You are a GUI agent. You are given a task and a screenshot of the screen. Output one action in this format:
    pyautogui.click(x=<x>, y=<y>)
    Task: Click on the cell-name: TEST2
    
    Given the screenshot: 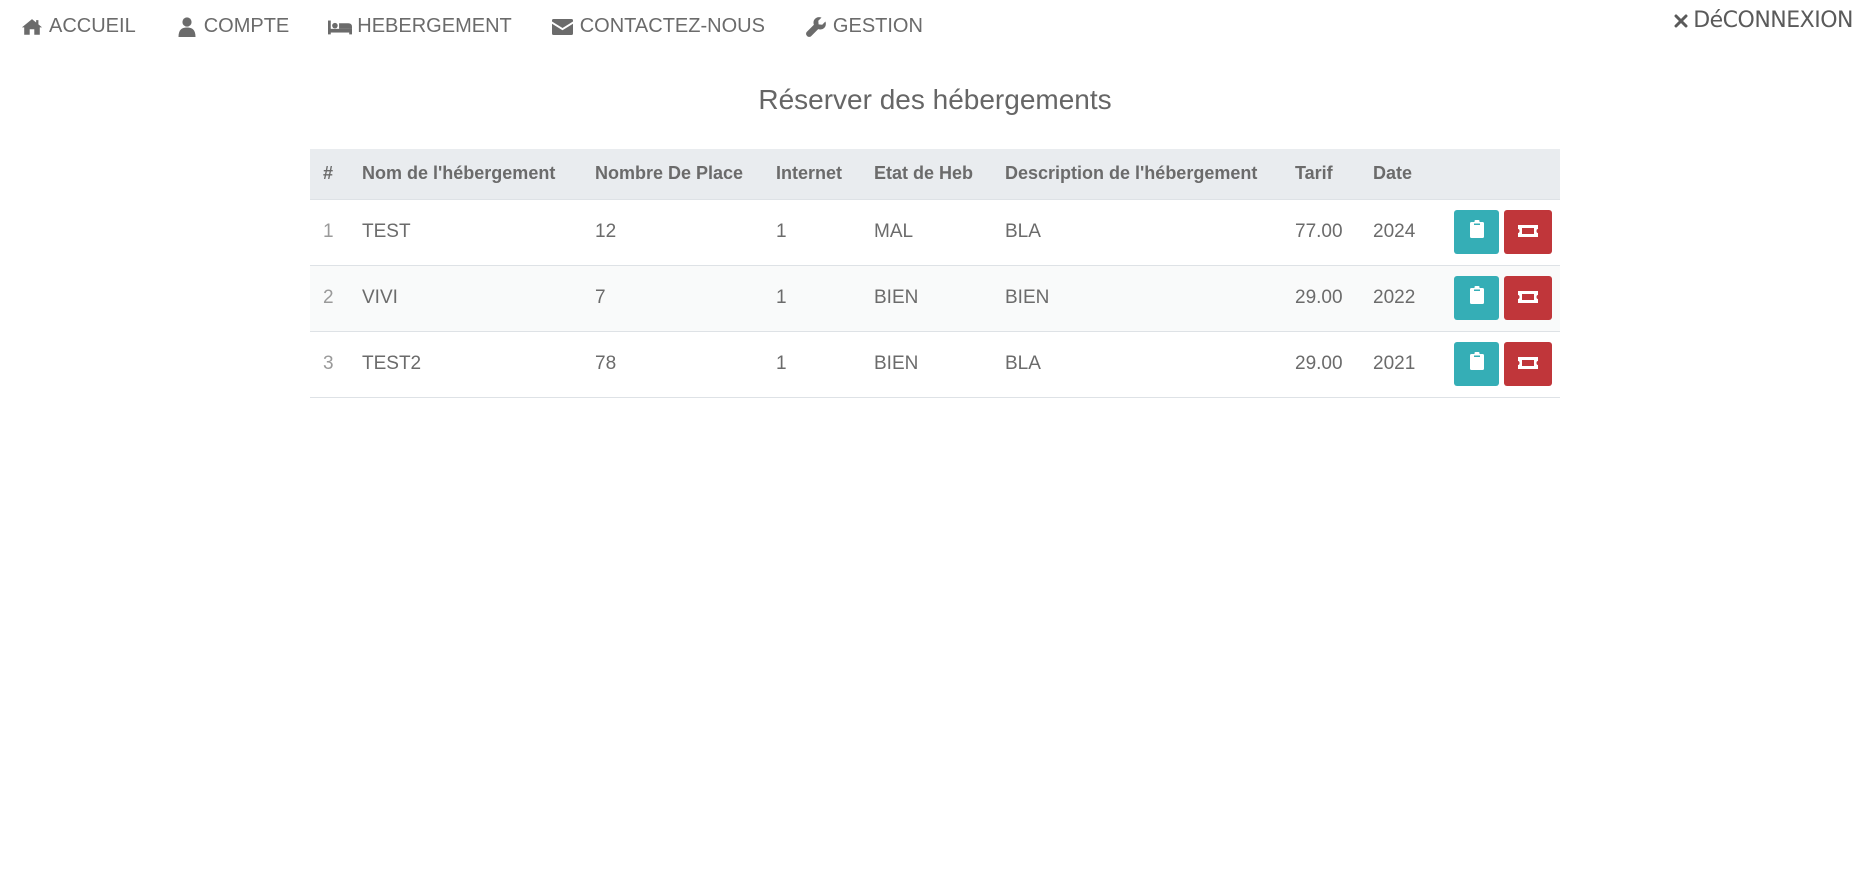 What is the action you would take?
    pyautogui.click(x=392, y=363)
    